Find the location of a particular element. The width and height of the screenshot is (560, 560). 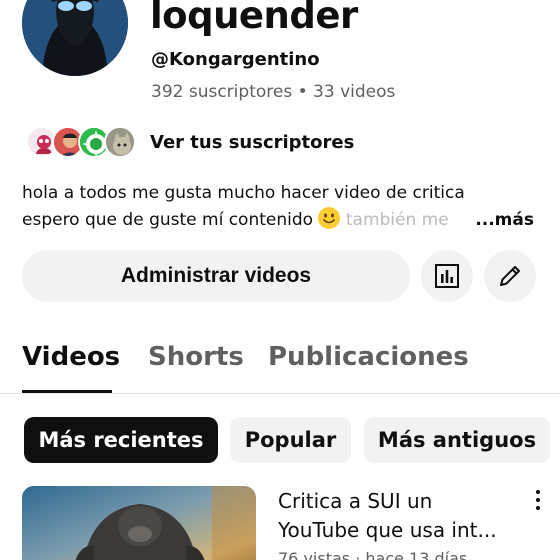

video-thumbnail is located at coordinates (139, 523).